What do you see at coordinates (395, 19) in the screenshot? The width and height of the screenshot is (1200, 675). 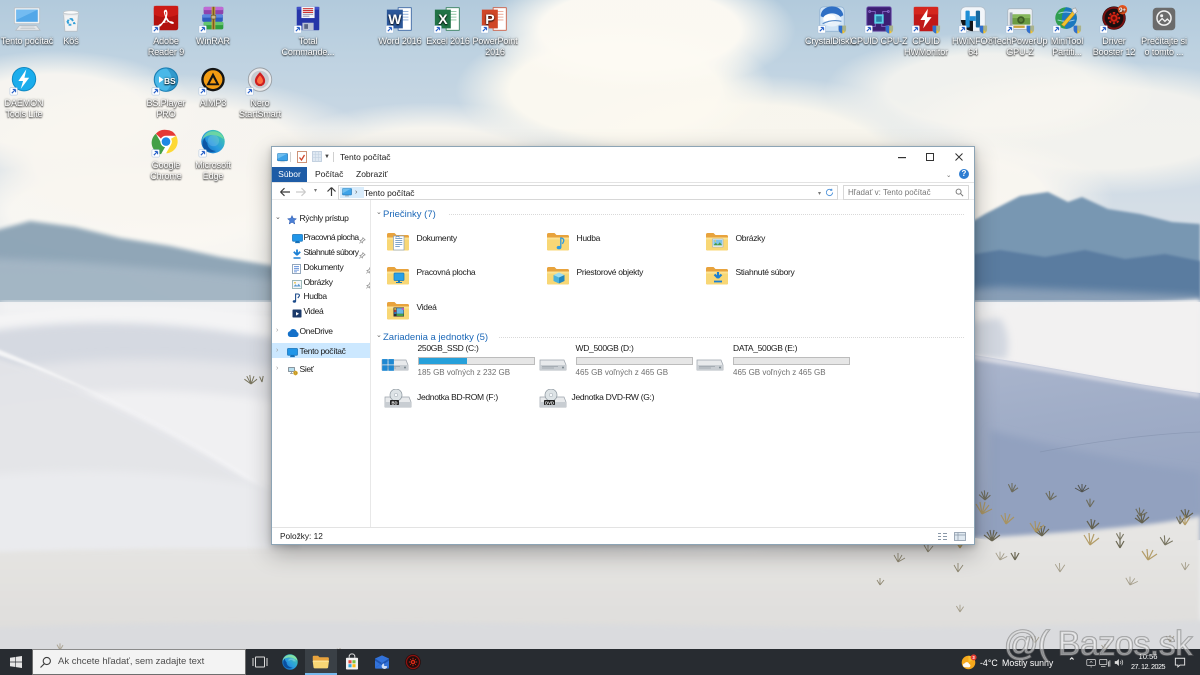 I see `svg-text: W` at bounding box center [395, 19].